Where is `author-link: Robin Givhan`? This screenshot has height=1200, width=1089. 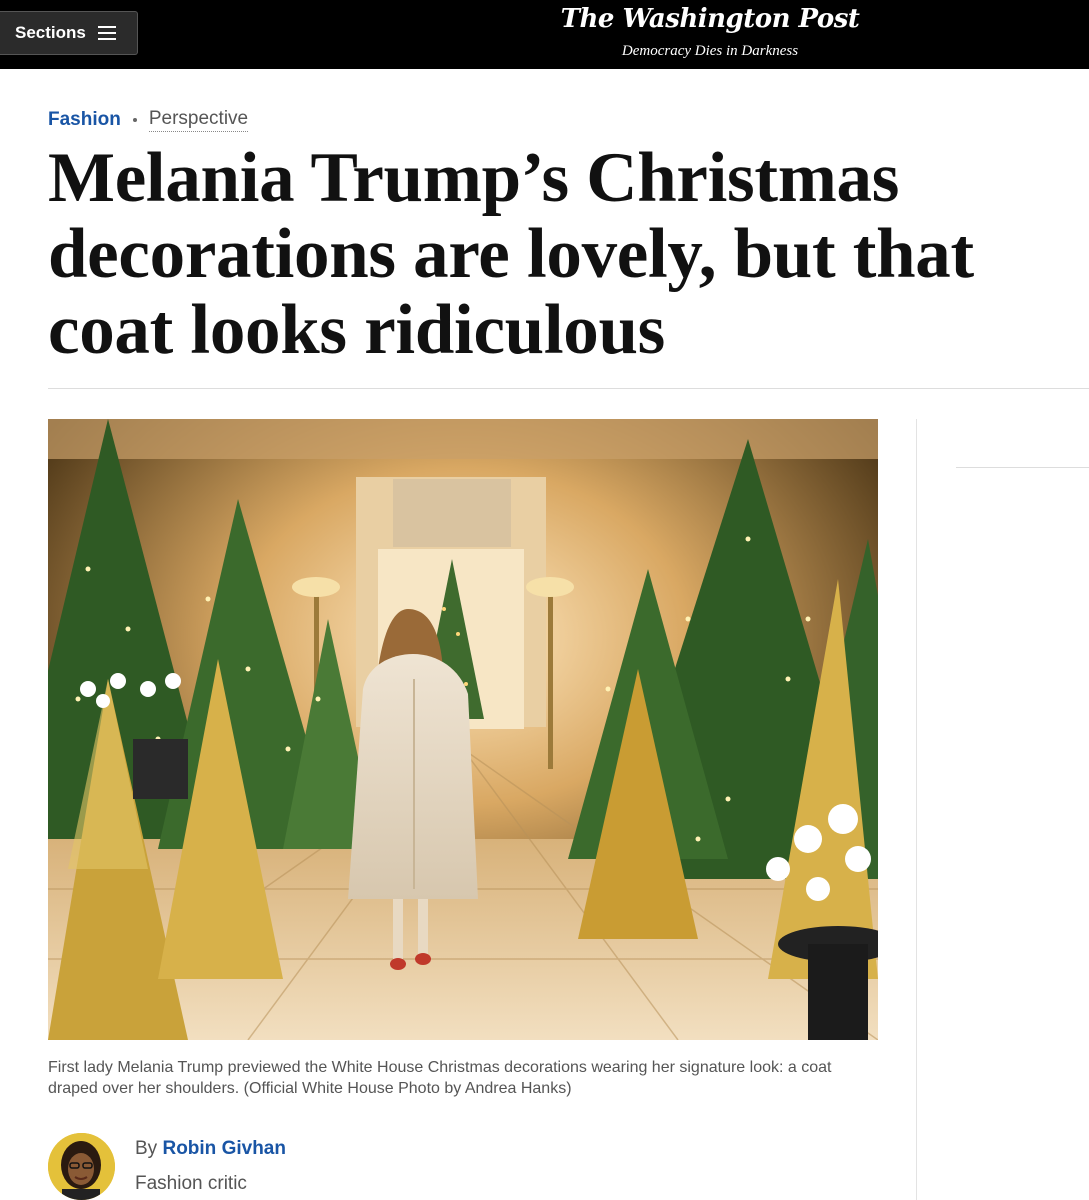
author-link: Robin Givhan is located at coordinates (224, 1148).